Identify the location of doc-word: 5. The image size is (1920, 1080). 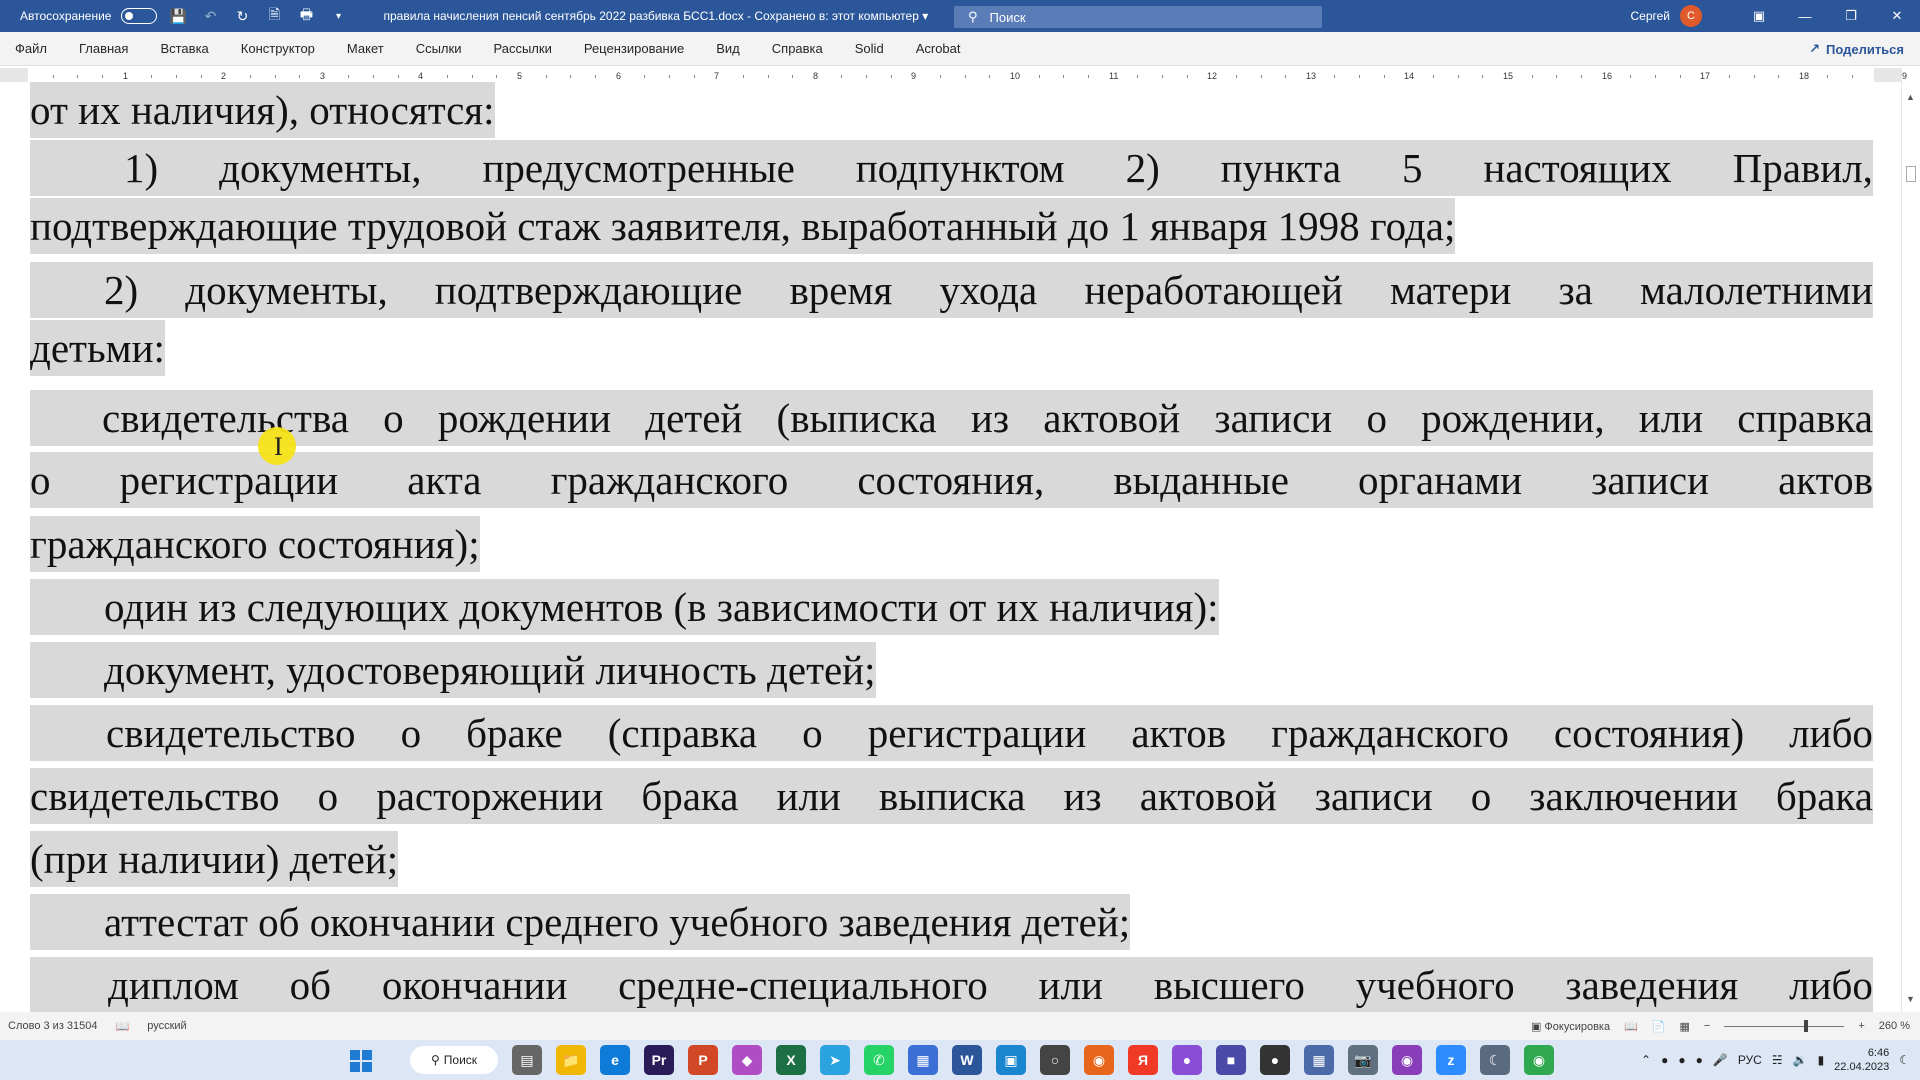
(1412, 168).